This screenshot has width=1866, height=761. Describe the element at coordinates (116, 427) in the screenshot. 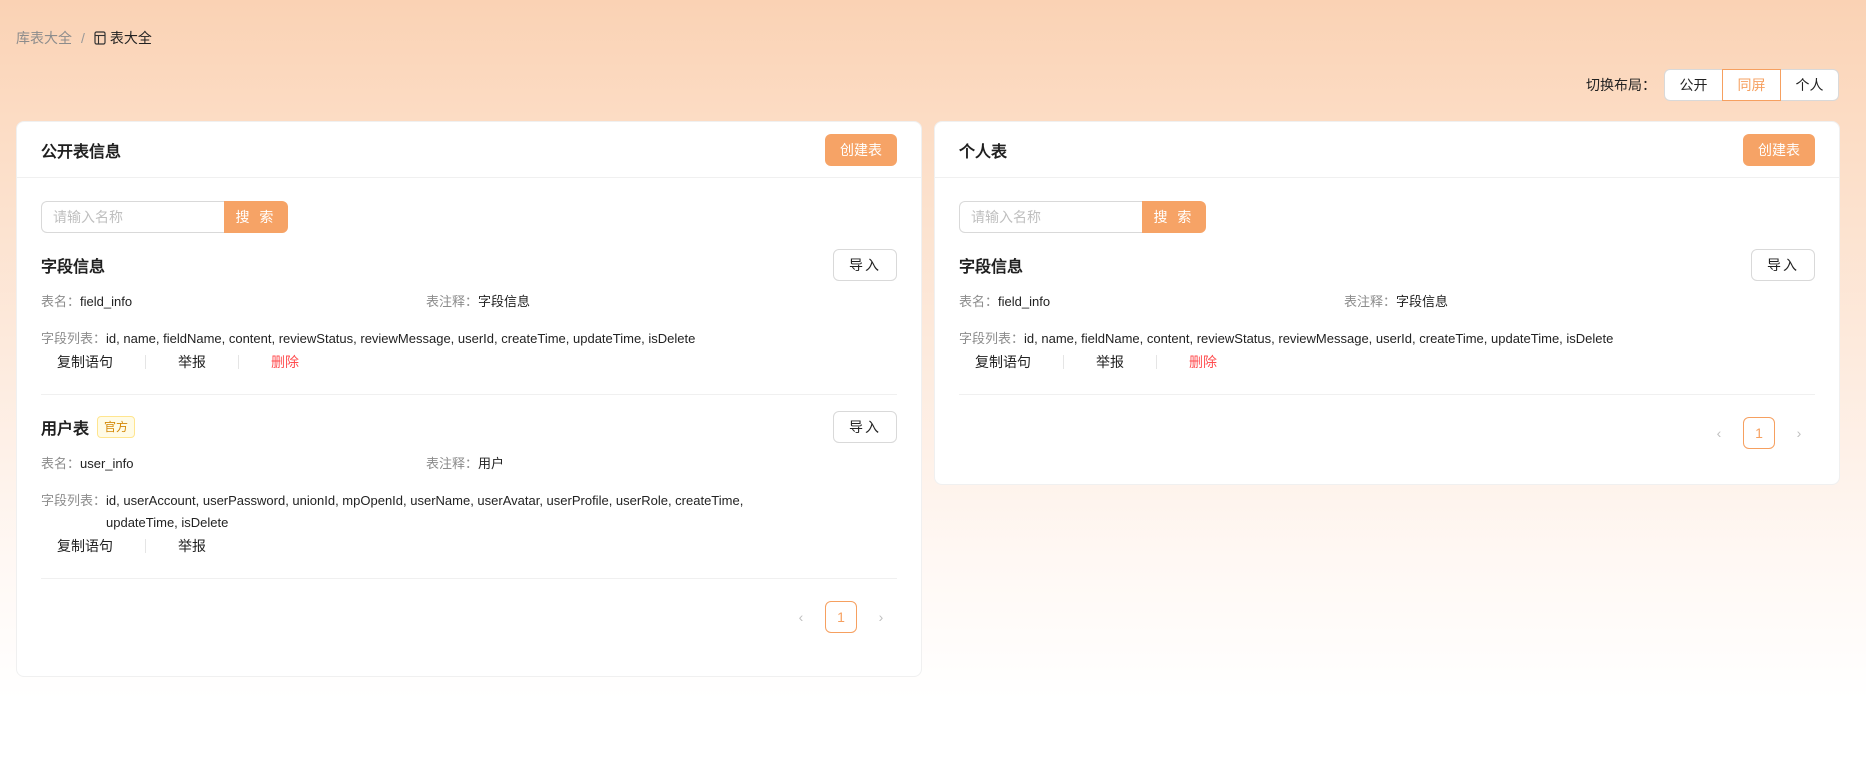

I see `official-tag: 官方` at that location.